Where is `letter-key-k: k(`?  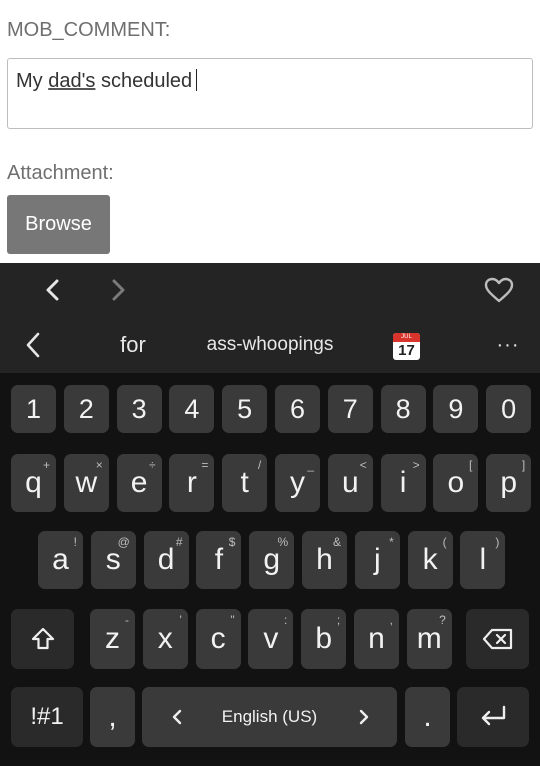 letter-key-k: k( is located at coordinates (430, 560).